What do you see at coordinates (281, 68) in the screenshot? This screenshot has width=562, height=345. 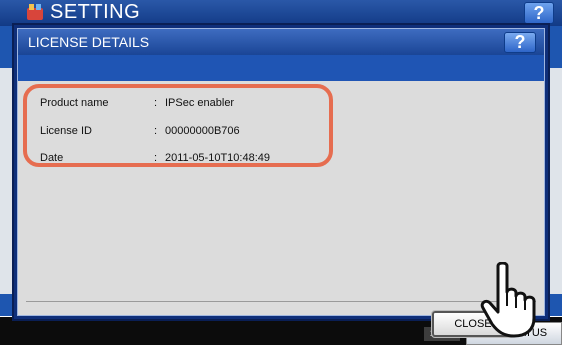 I see `dialog-header-band` at bounding box center [281, 68].